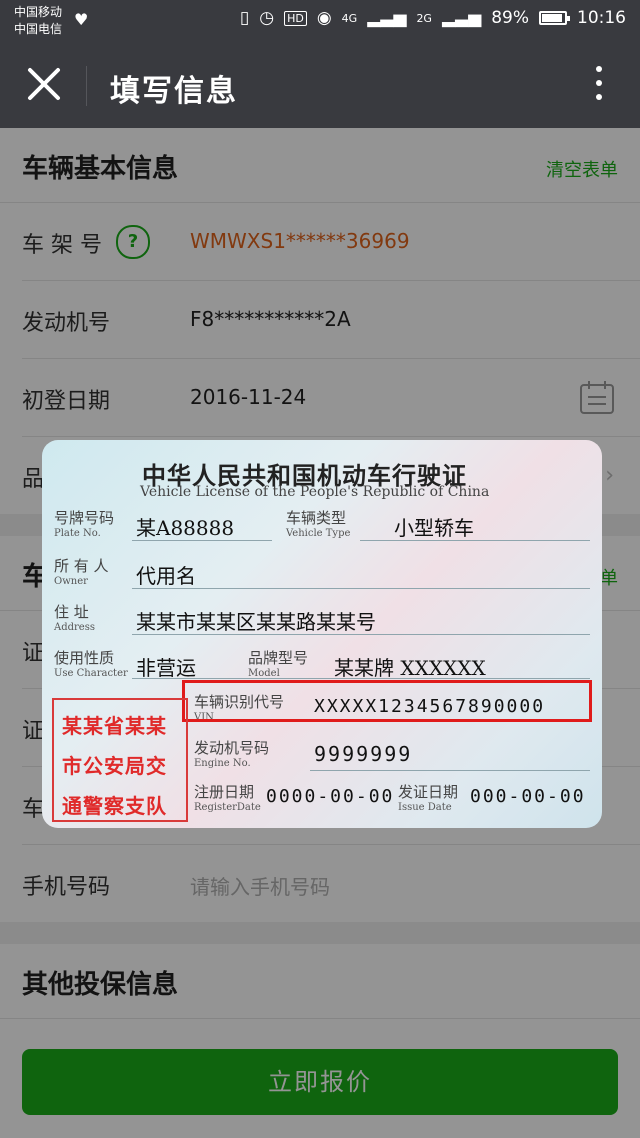 The width and height of the screenshot is (640, 1138). I want to click on battery-icon, so click(554, 18).